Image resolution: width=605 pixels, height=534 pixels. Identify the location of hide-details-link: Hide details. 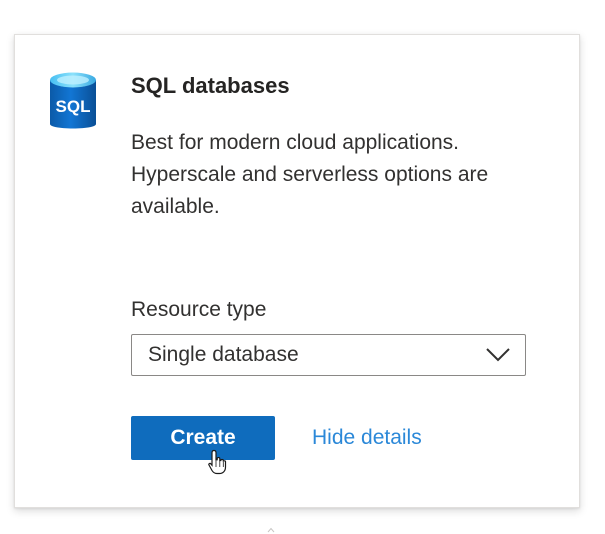
(367, 438).